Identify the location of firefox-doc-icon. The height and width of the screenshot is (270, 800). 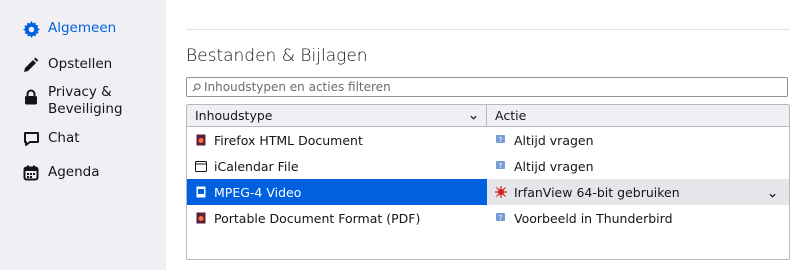
(201, 140).